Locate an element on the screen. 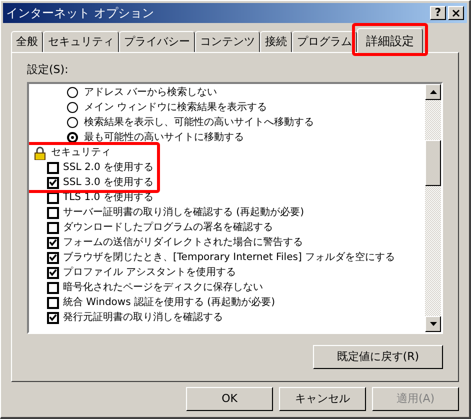 The height and width of the screenshot is (419, 471). option-label: フォームの送信がリダイレクトされた場合に警告する is located at coordinates (183, 243).